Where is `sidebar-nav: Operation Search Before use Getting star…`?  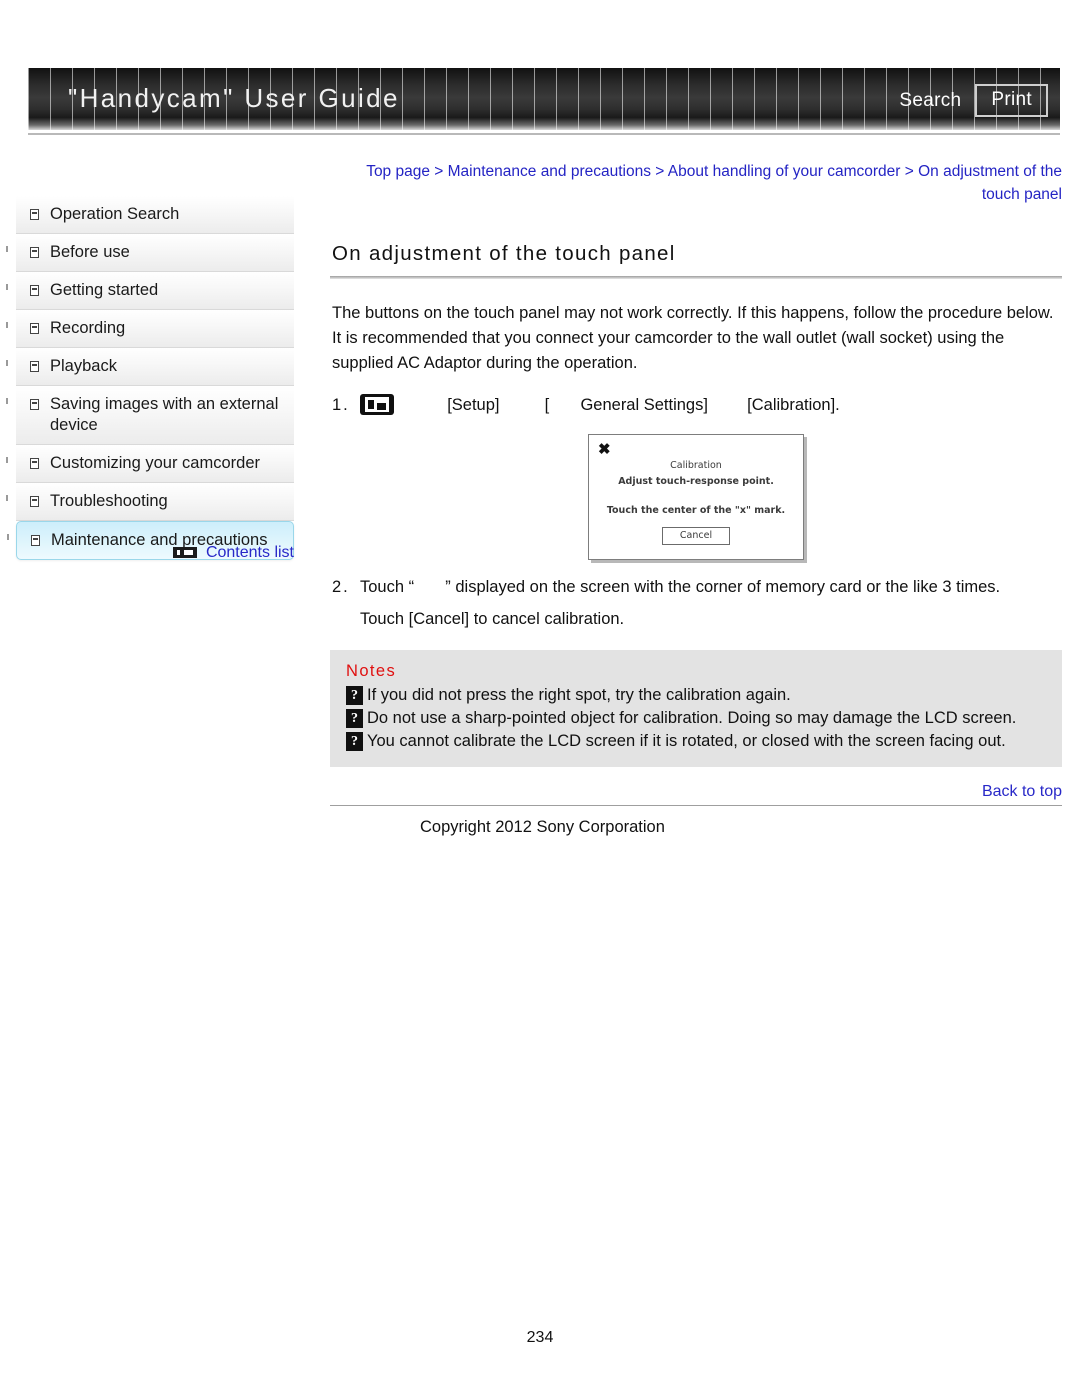
sidebar-nav: Operation Search Before use Getting star… is located at coordinates (150, 378).